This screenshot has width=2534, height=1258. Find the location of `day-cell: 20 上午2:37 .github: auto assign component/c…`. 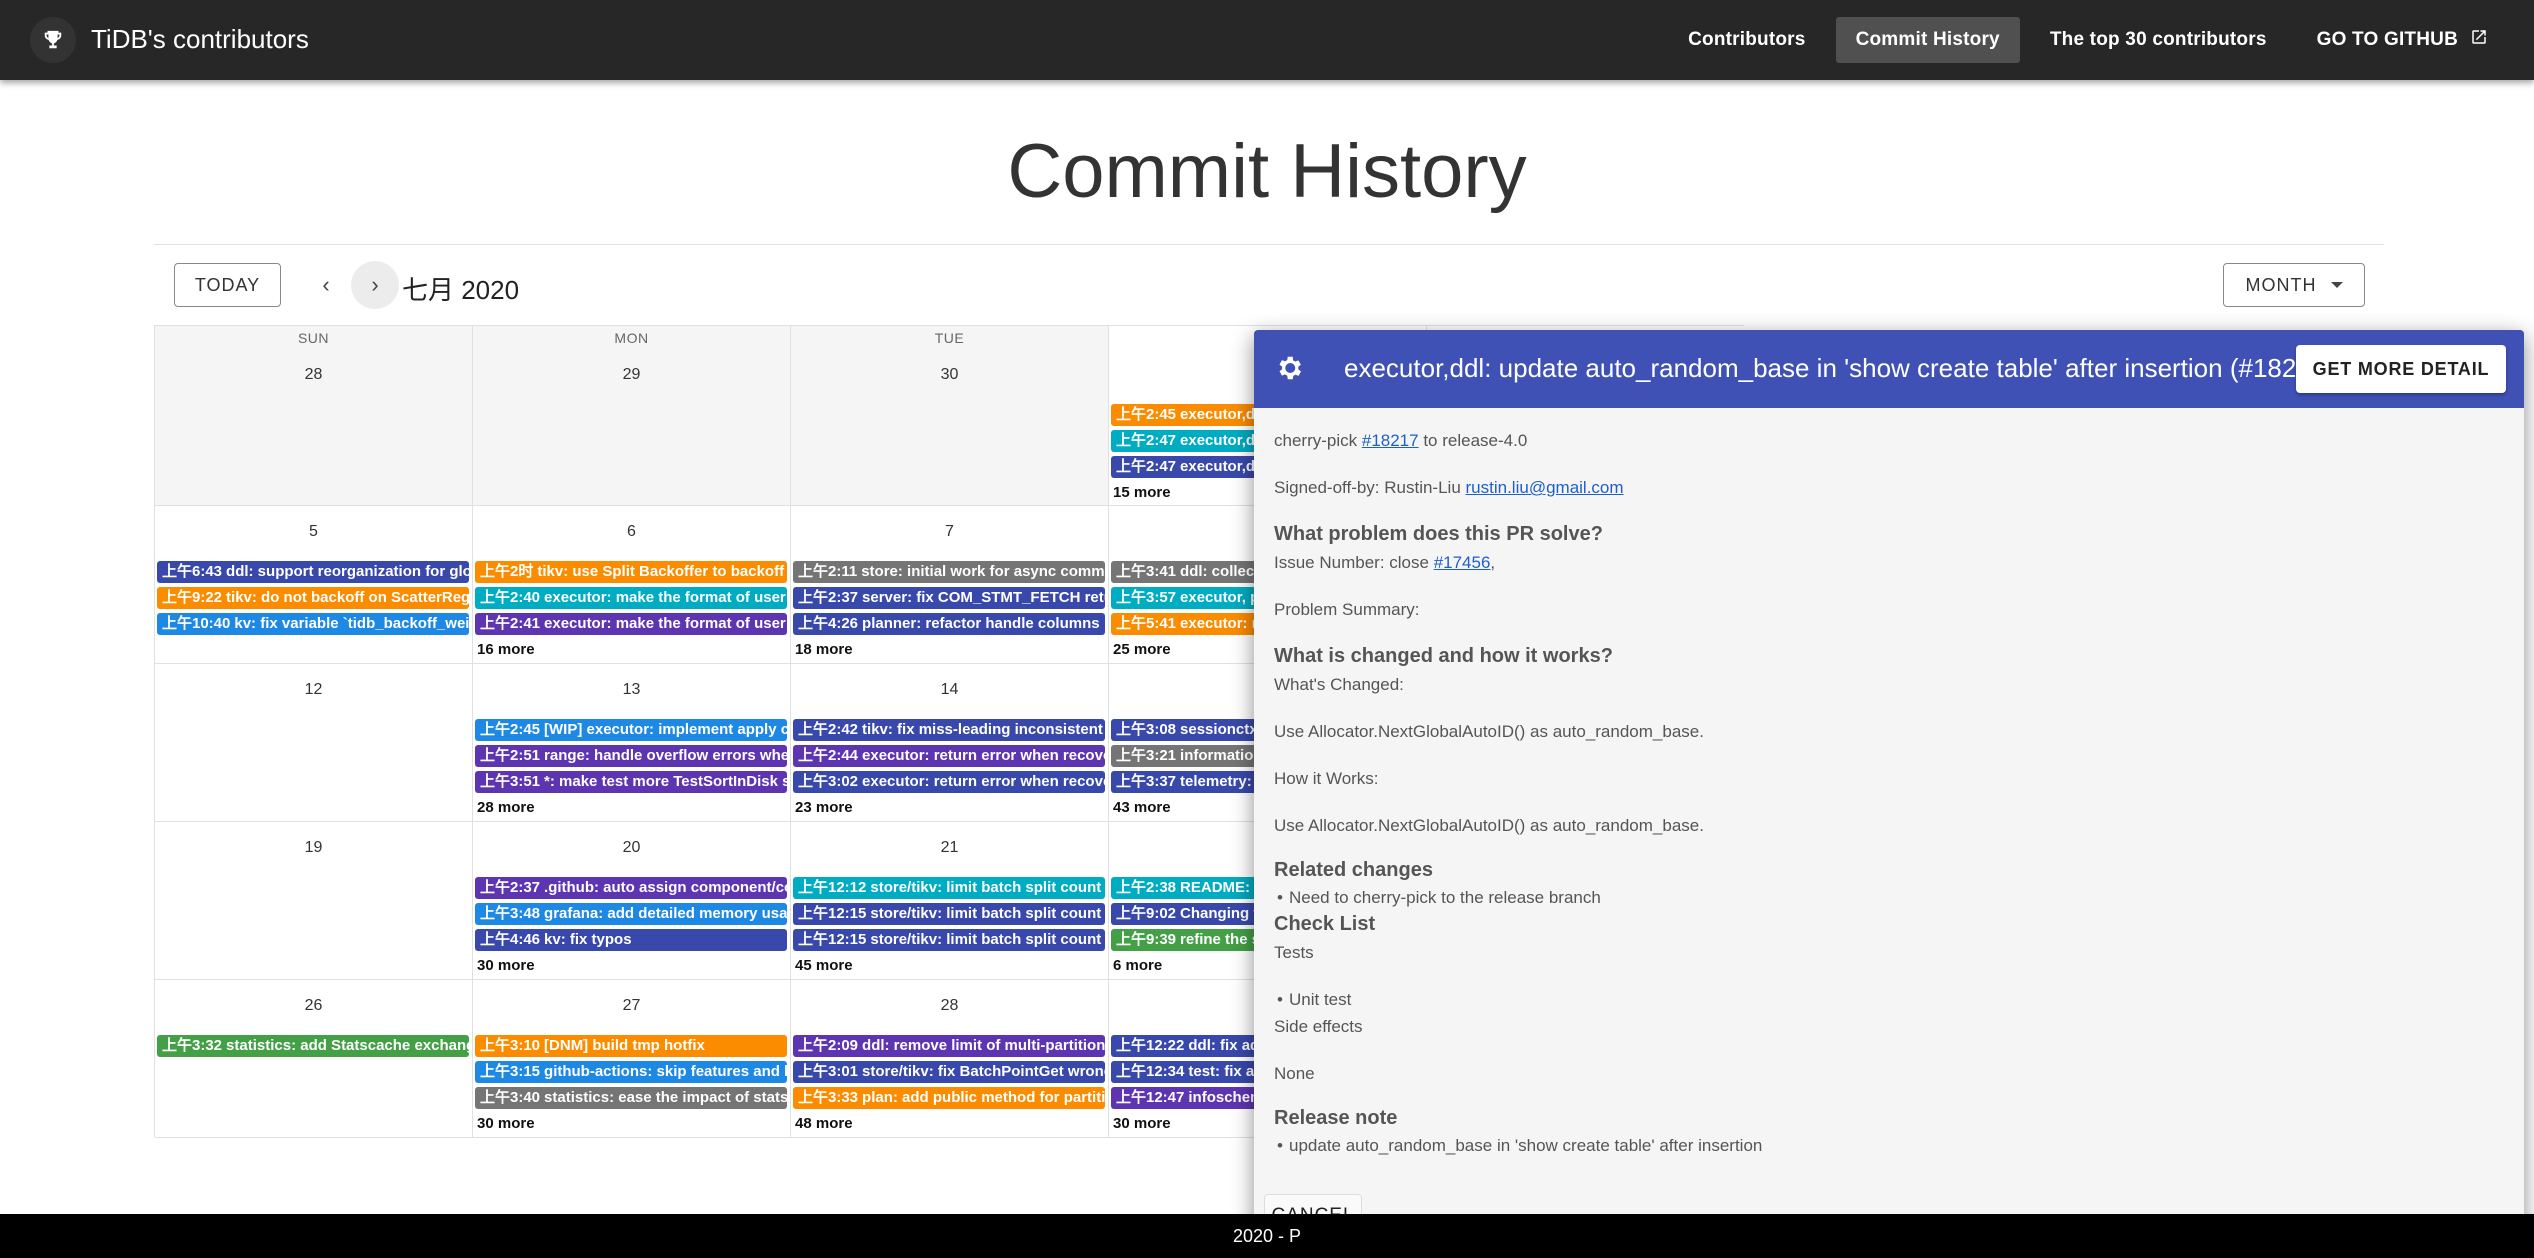

day-cell: 20 上午2:37 .github: auto assign component/c… is located at coordinates (632, 901).